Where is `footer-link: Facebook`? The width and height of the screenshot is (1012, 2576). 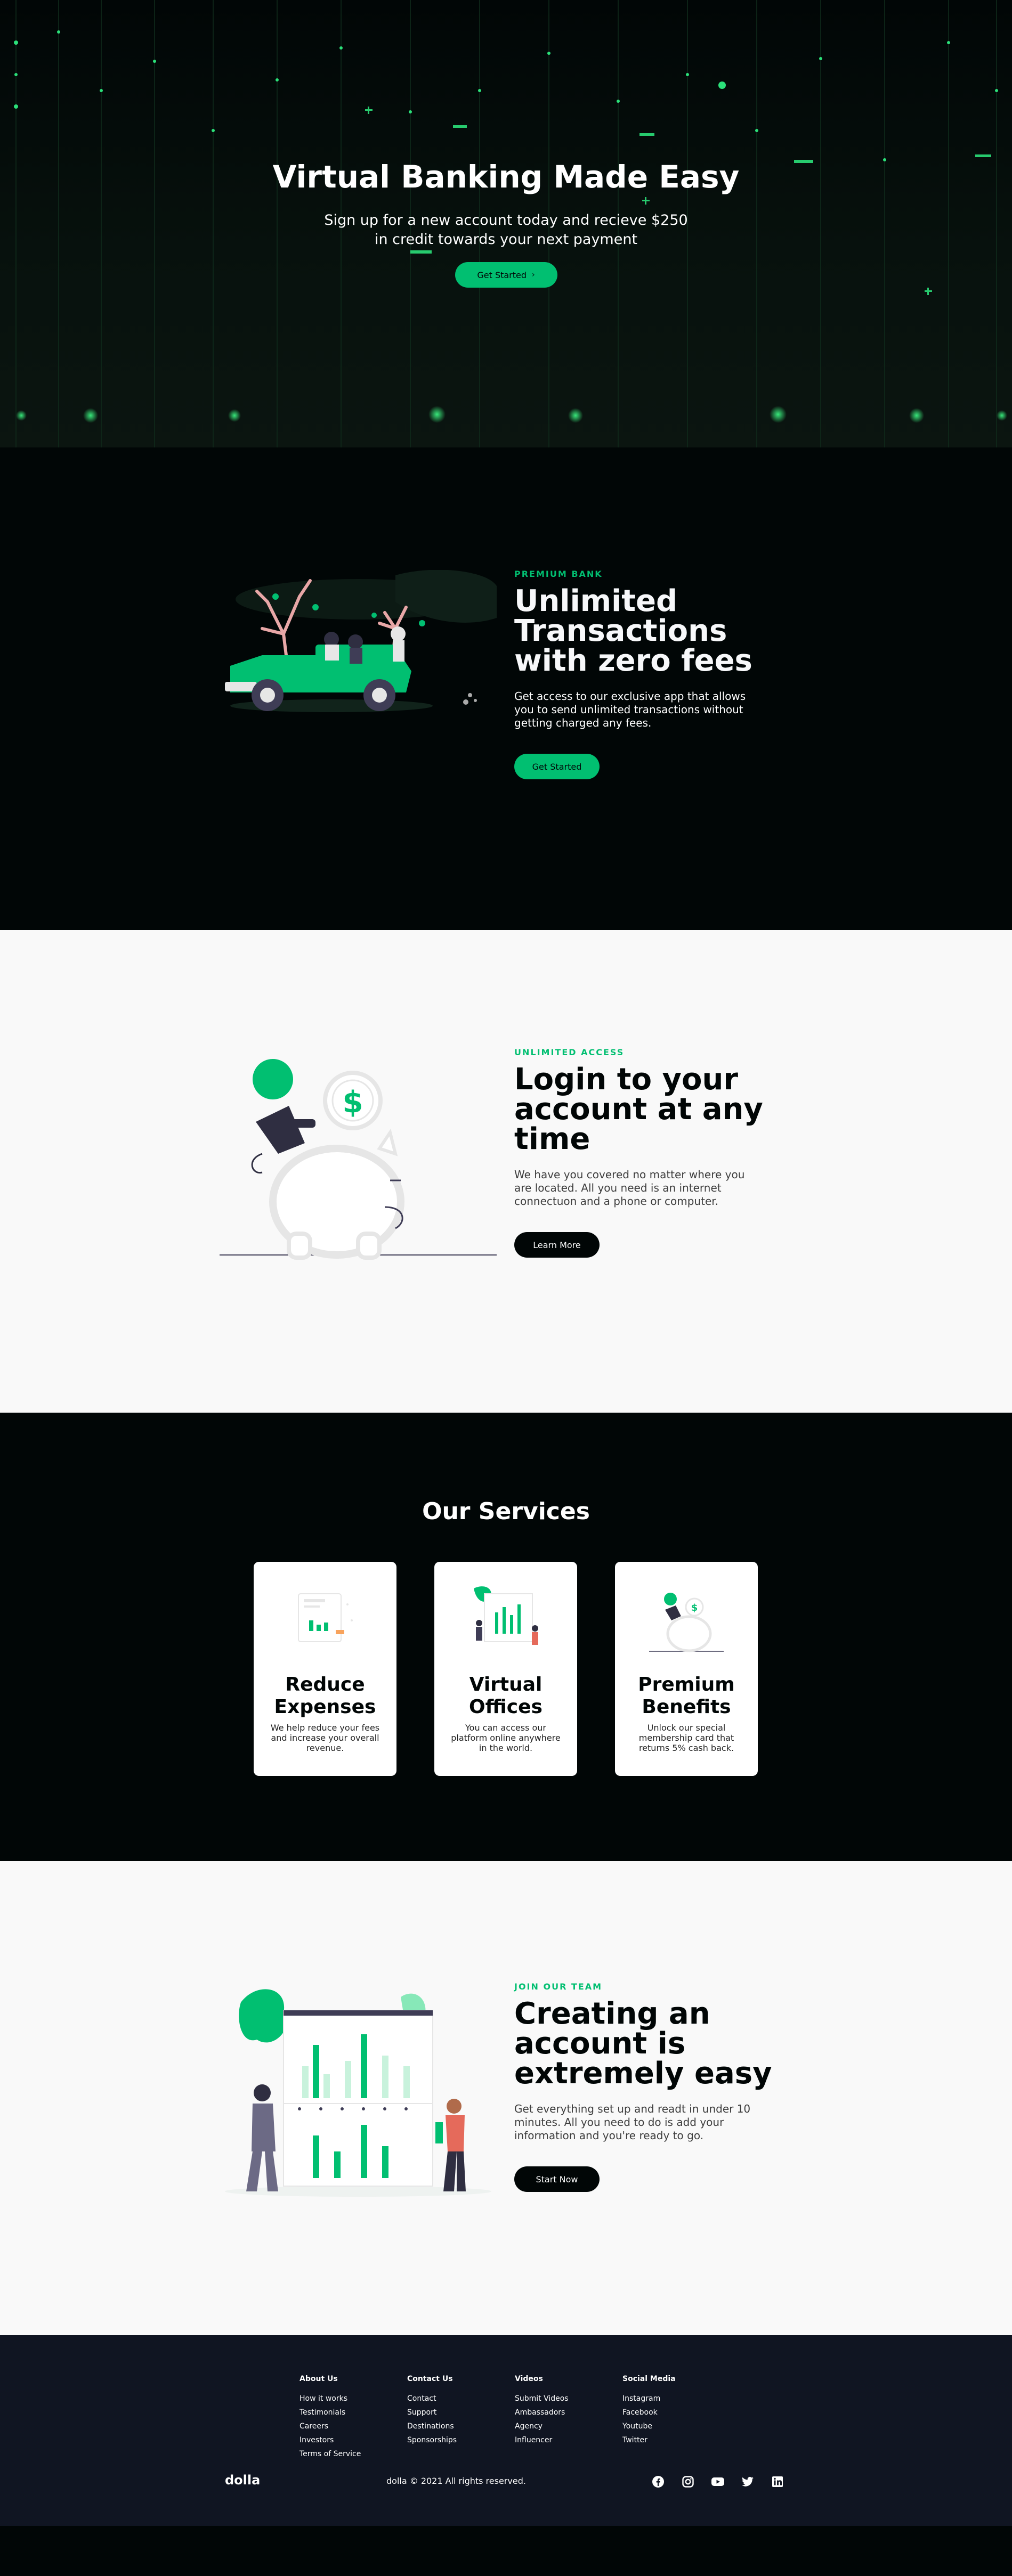 footer-link: Facebook is located at coordinates (670, 2412).